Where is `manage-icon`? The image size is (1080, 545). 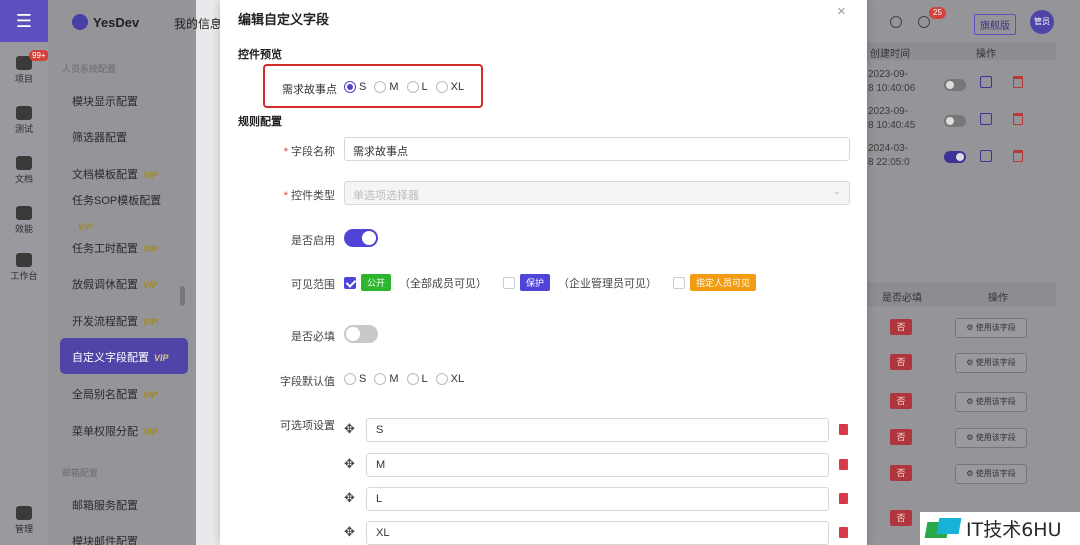 manage-icon is located at coordinates (24, 513).